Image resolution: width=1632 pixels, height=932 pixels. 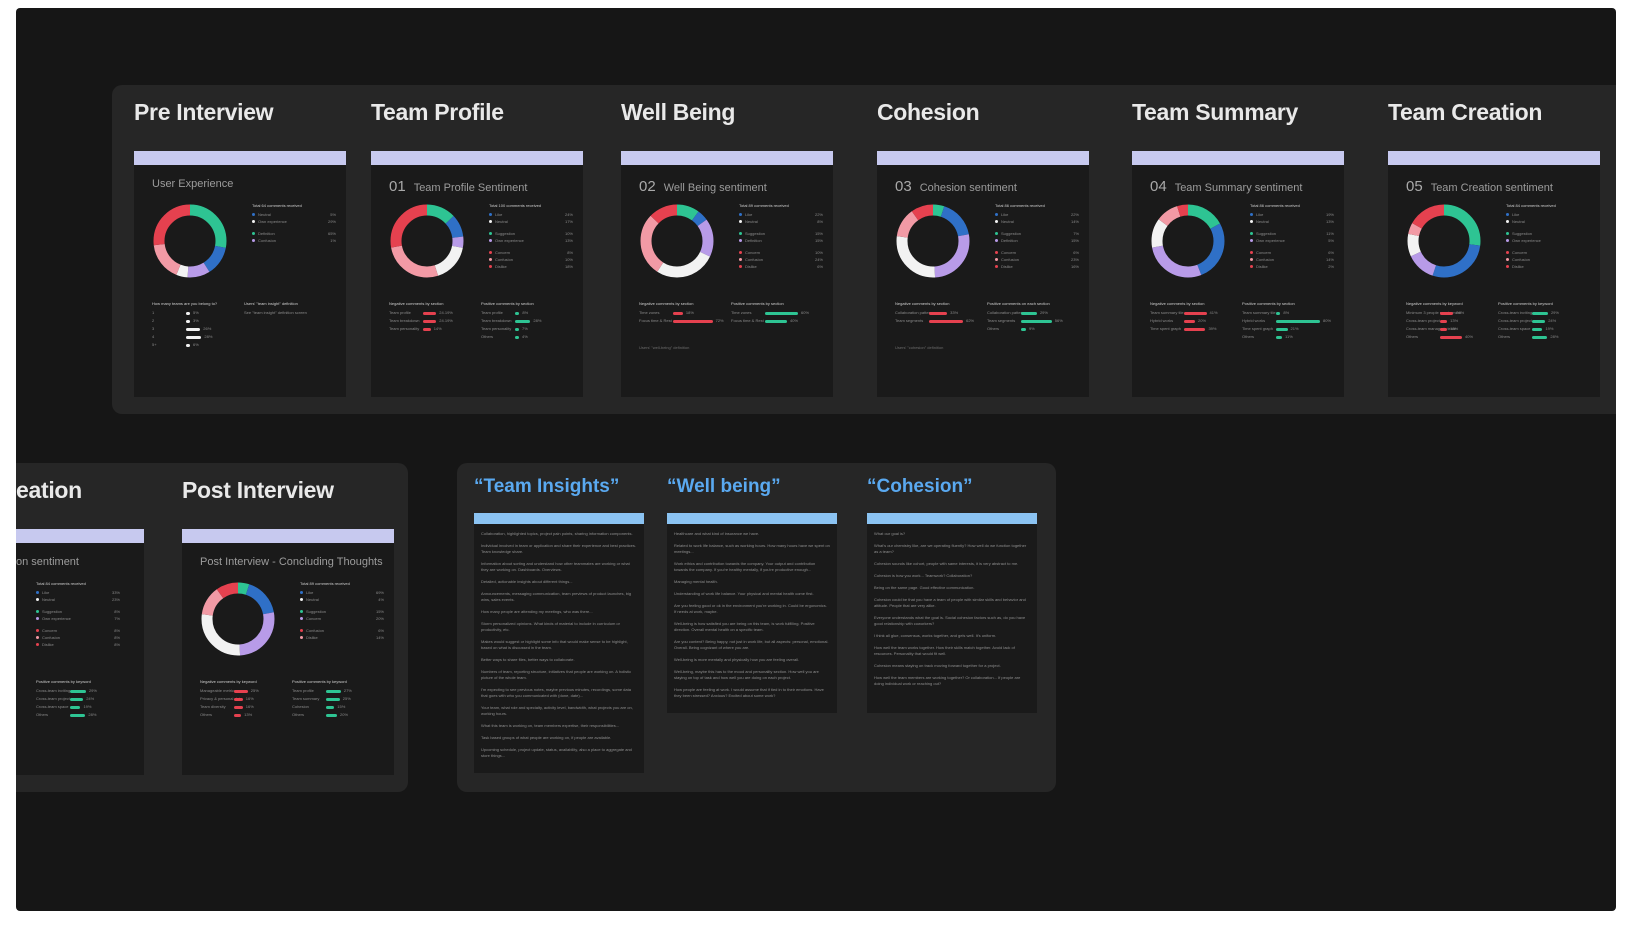 I want to click on bar-row: Team breakdown 24.19%, so click(x=435, y=322).